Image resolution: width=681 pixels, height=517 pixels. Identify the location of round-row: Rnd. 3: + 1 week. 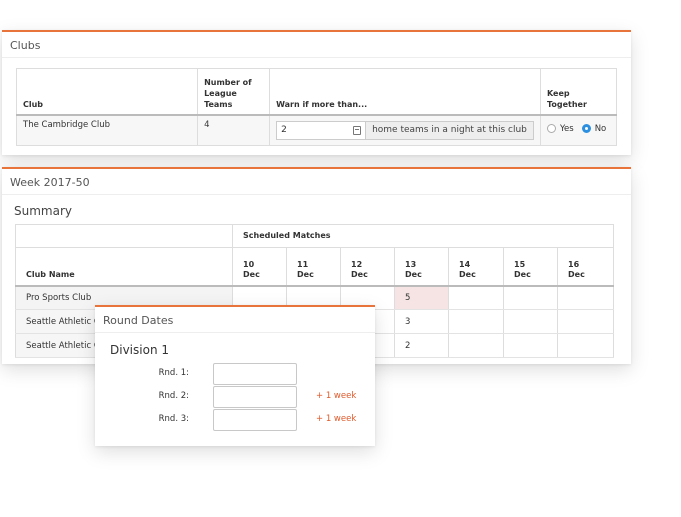
(235, 420).